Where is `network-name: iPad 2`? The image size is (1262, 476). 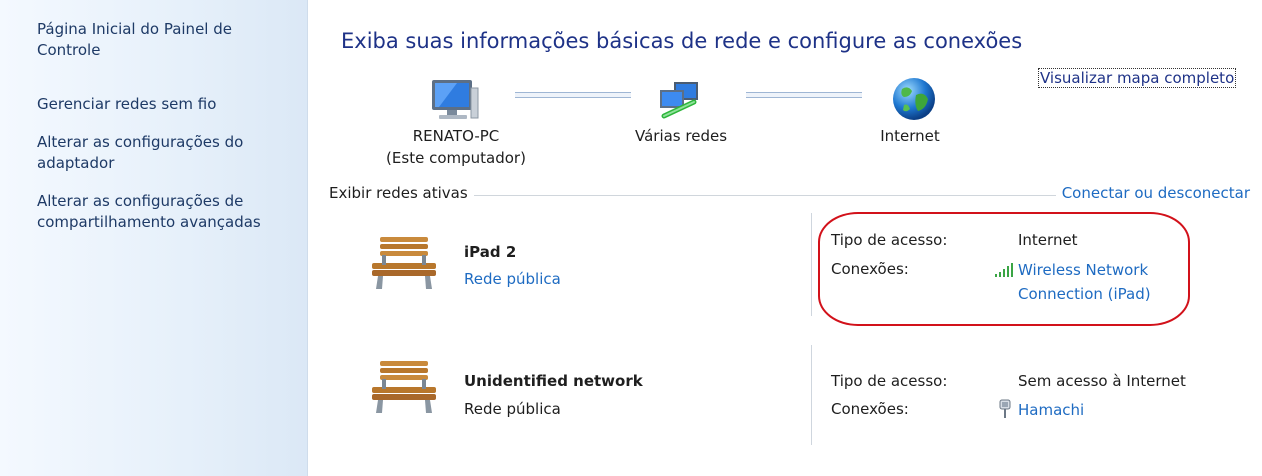
network-name: iPad 2 is located at coordinates (490, 252).